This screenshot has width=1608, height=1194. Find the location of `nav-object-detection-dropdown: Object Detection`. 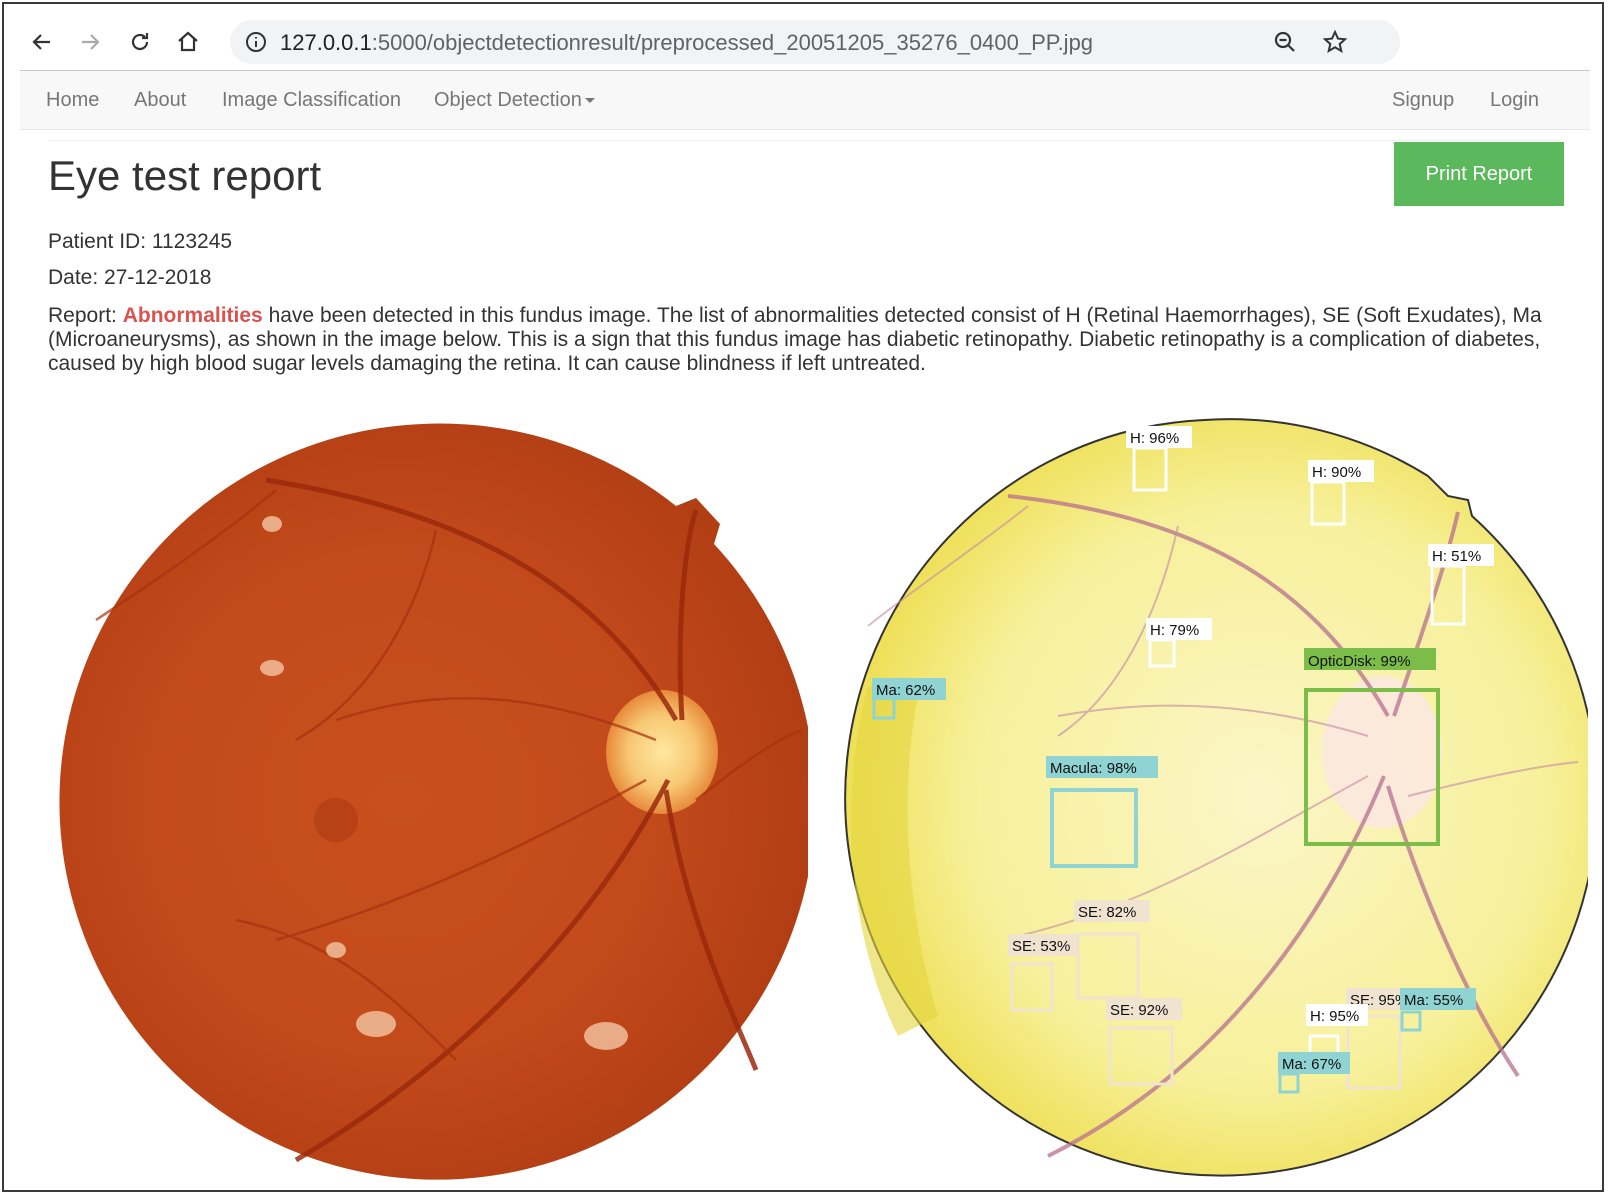

nav-object-detection-dropdown: Object Detection is located at coordinates (514, 100).